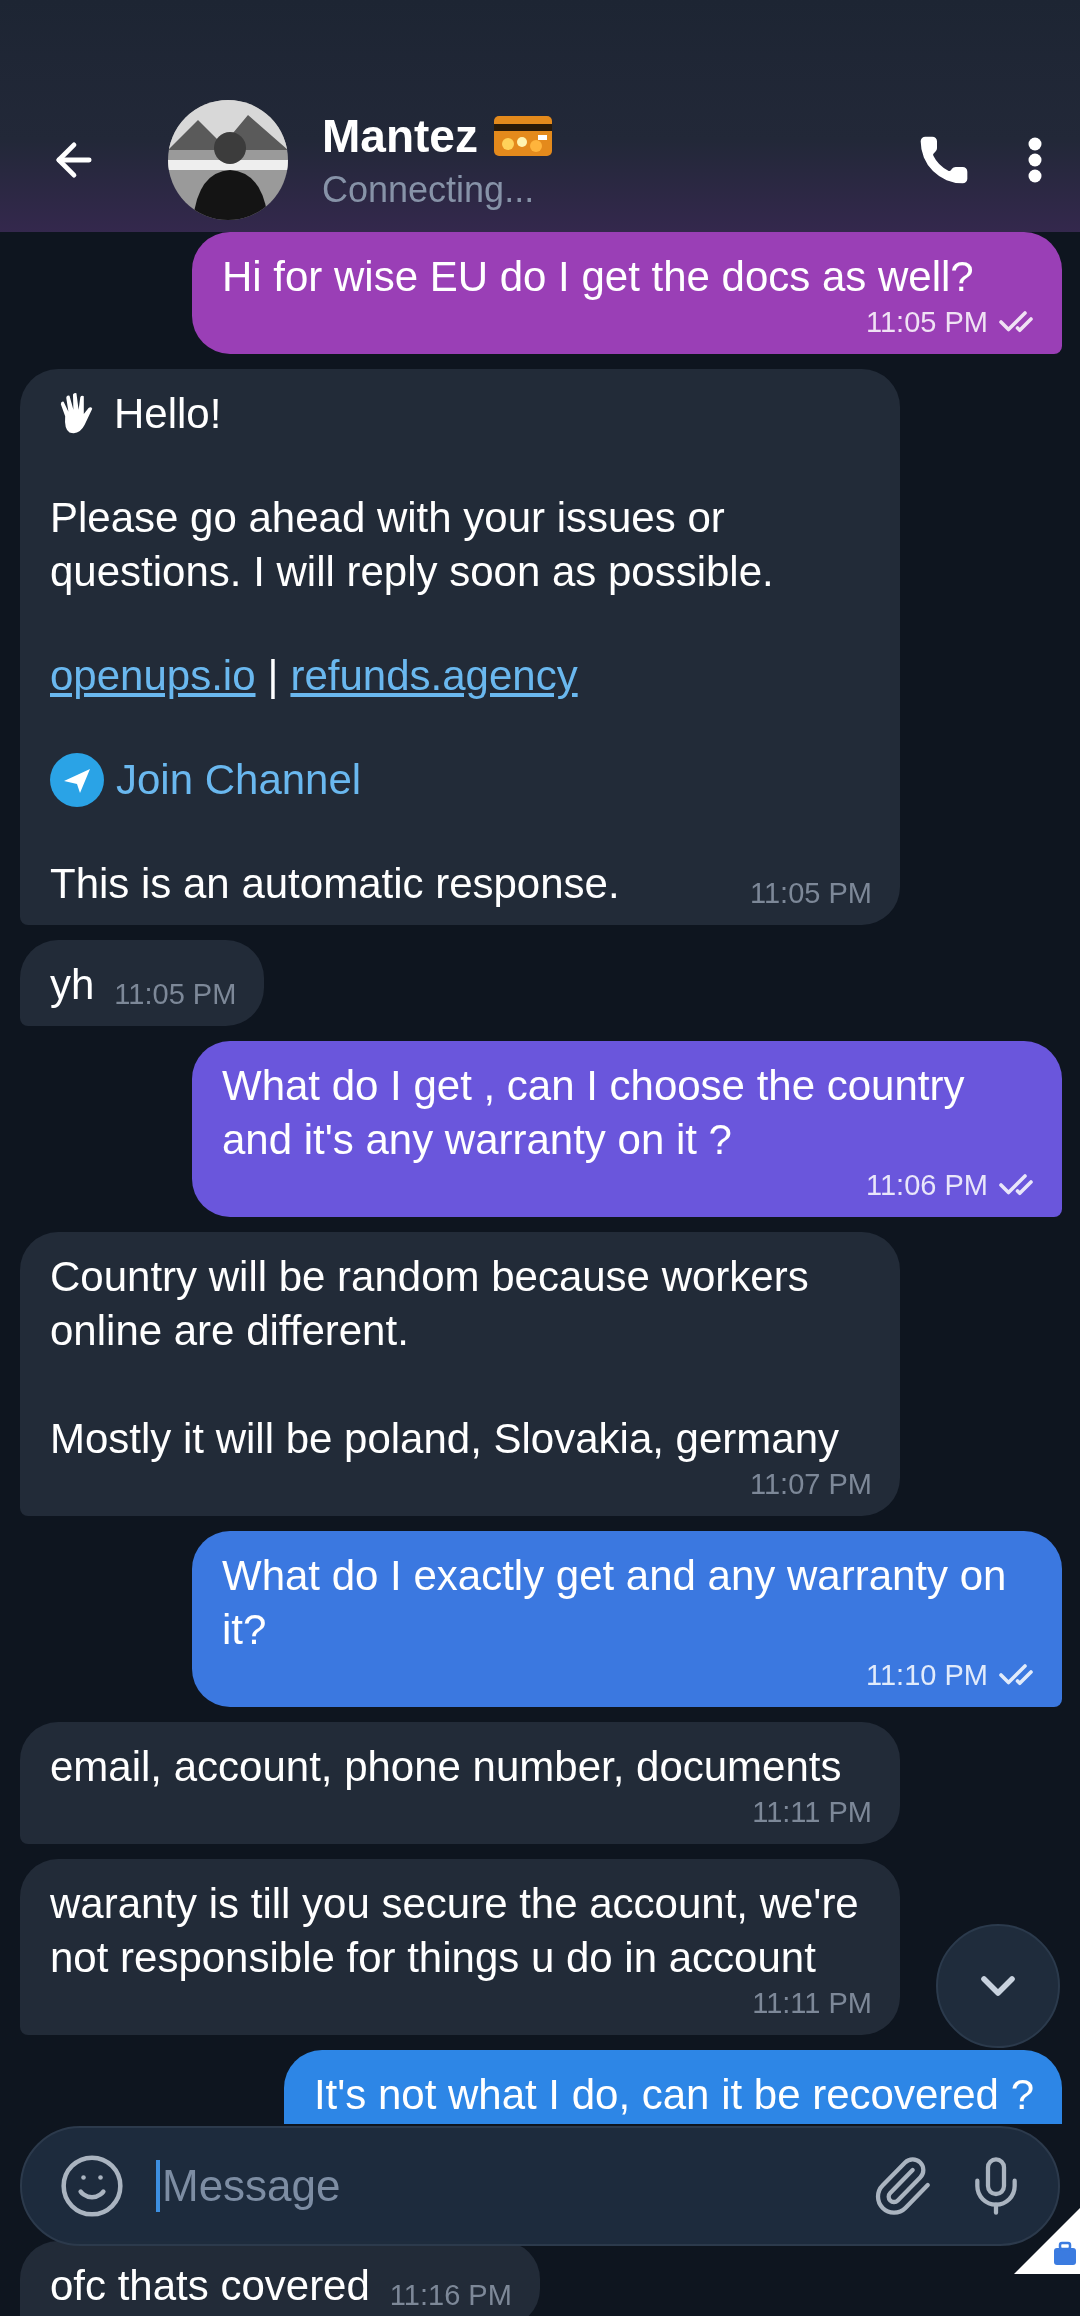 This screenshot has height=2316, width=1080. Describe the element at coordinates (811, 1484) in the screenshot. I see `message-time: 11:07 PM` at that location.